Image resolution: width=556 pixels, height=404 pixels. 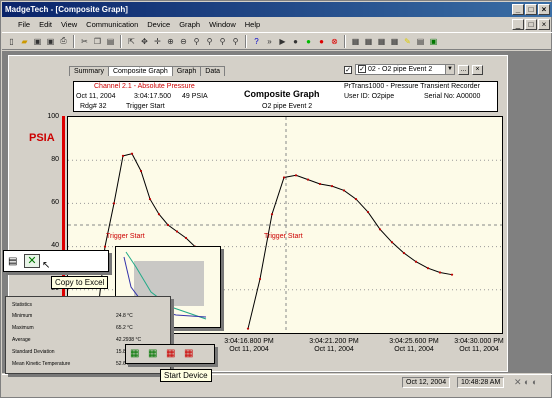 I want to click on fast-forward-icon: », so click(x=269, y=41).